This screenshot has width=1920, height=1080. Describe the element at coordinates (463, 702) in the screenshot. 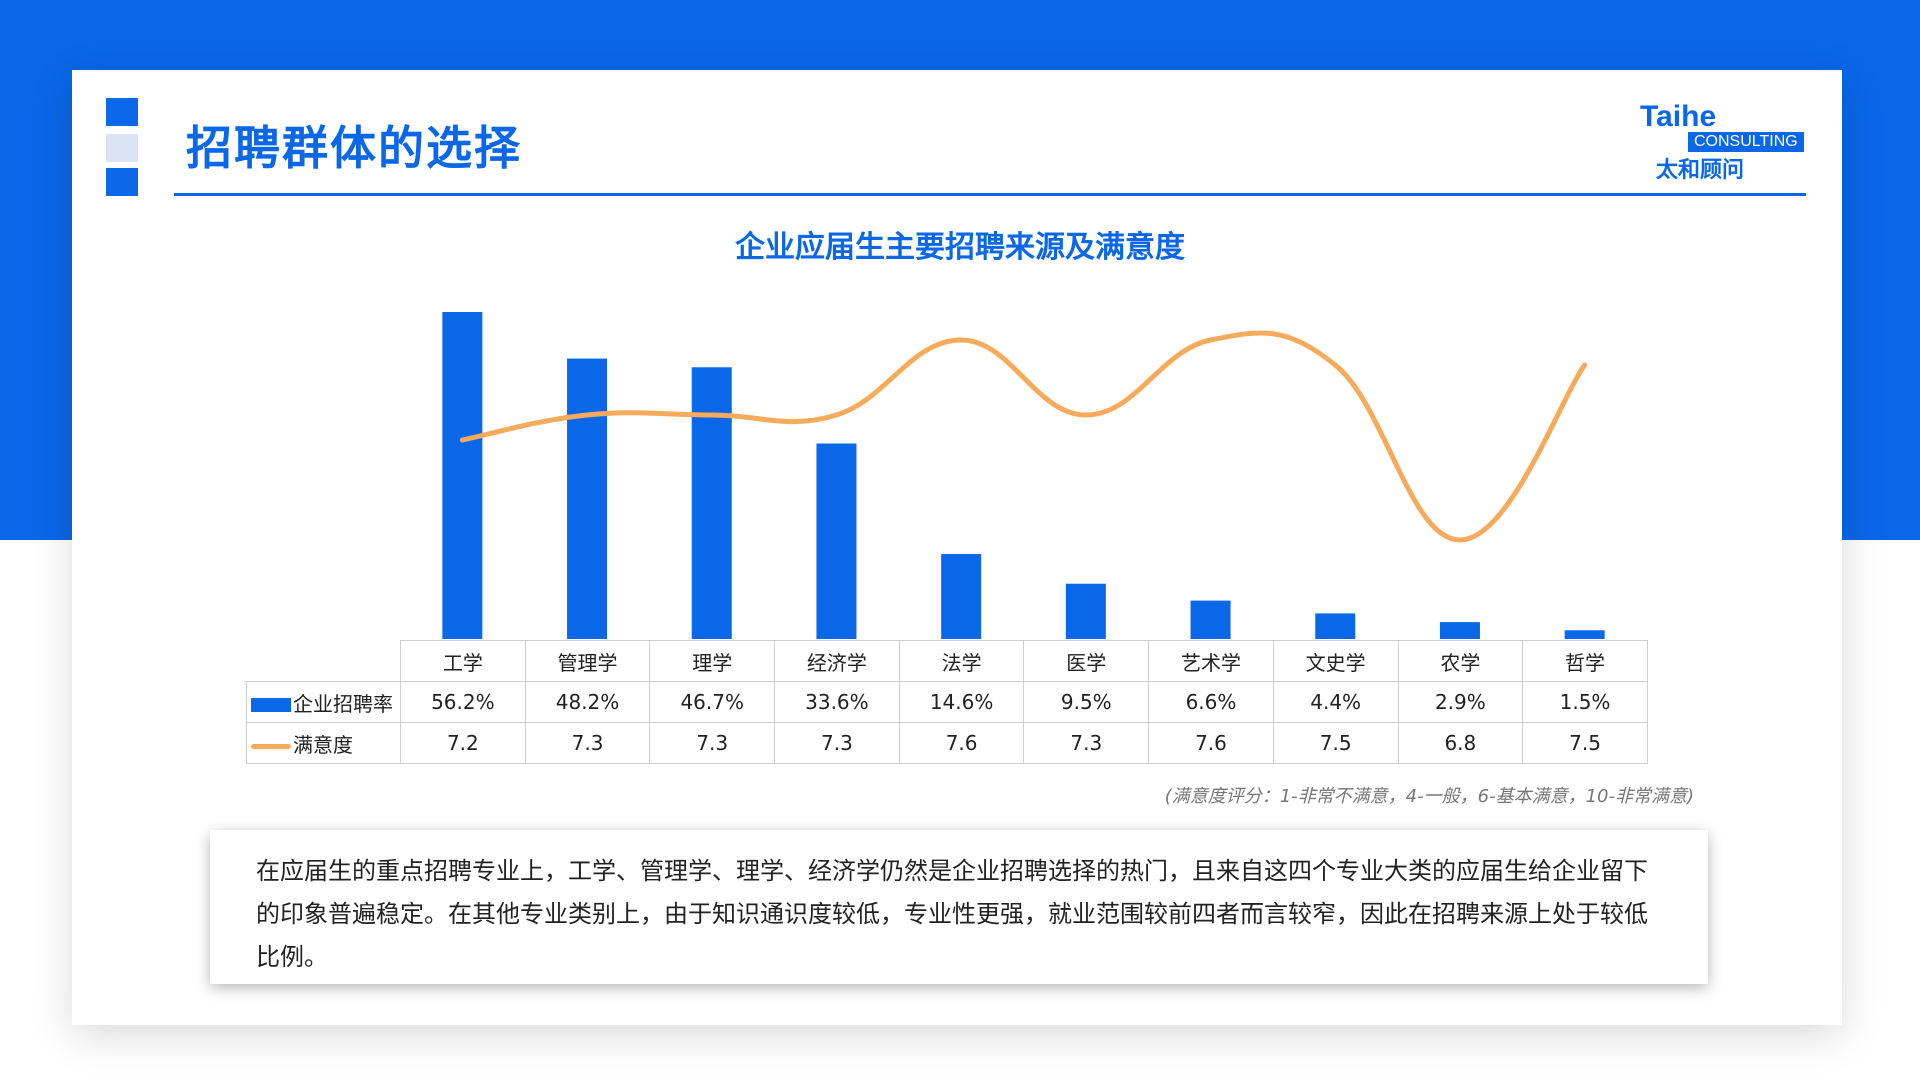

I see `recruit-rate-value: 56.2%` at that location.